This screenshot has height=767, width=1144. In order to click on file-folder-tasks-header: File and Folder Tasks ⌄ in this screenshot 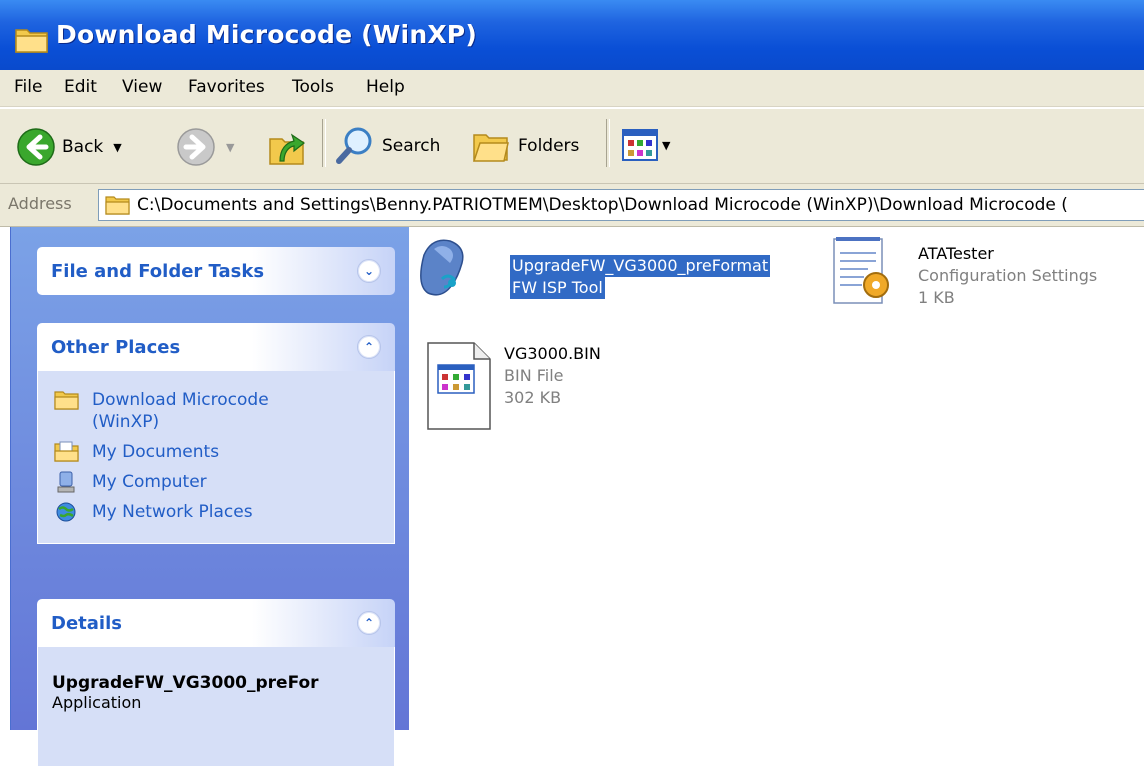, I will do `click(216, 271)`.